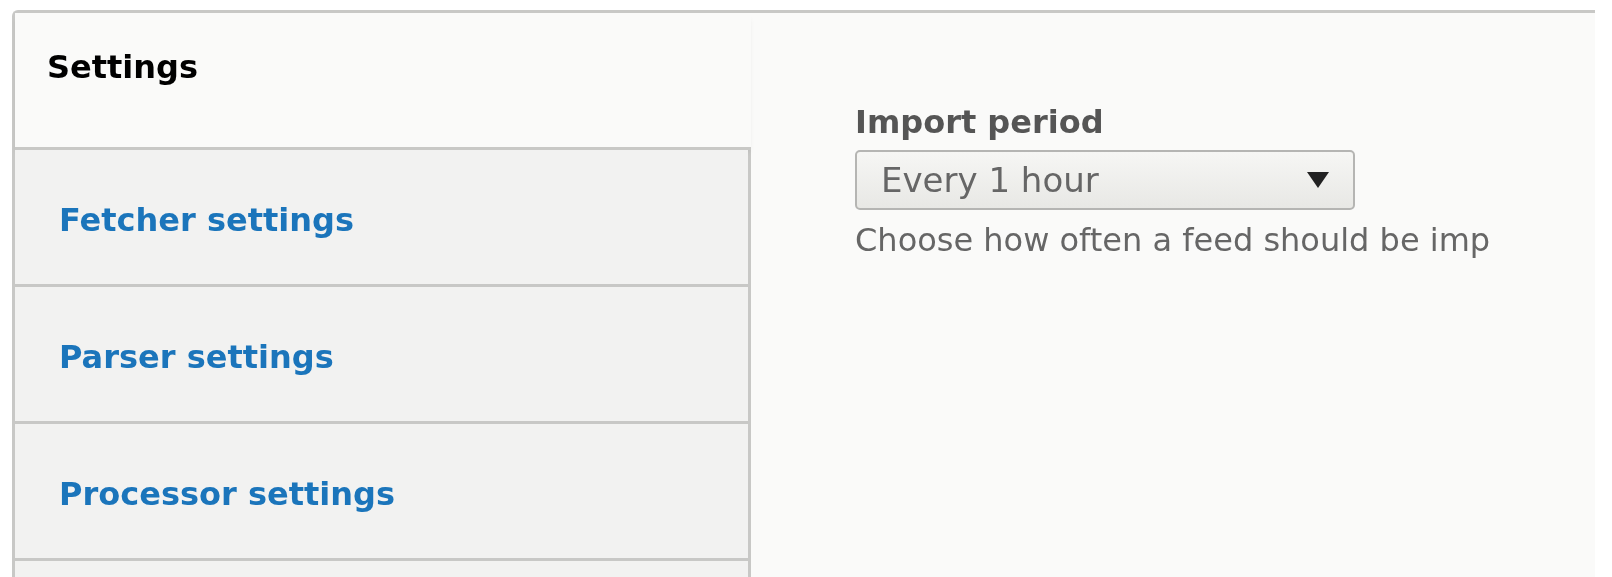  What do you see at coordinates (980, 122) in the screenshot?
I see `field-label: Import period` at bounding box center [980, 122].